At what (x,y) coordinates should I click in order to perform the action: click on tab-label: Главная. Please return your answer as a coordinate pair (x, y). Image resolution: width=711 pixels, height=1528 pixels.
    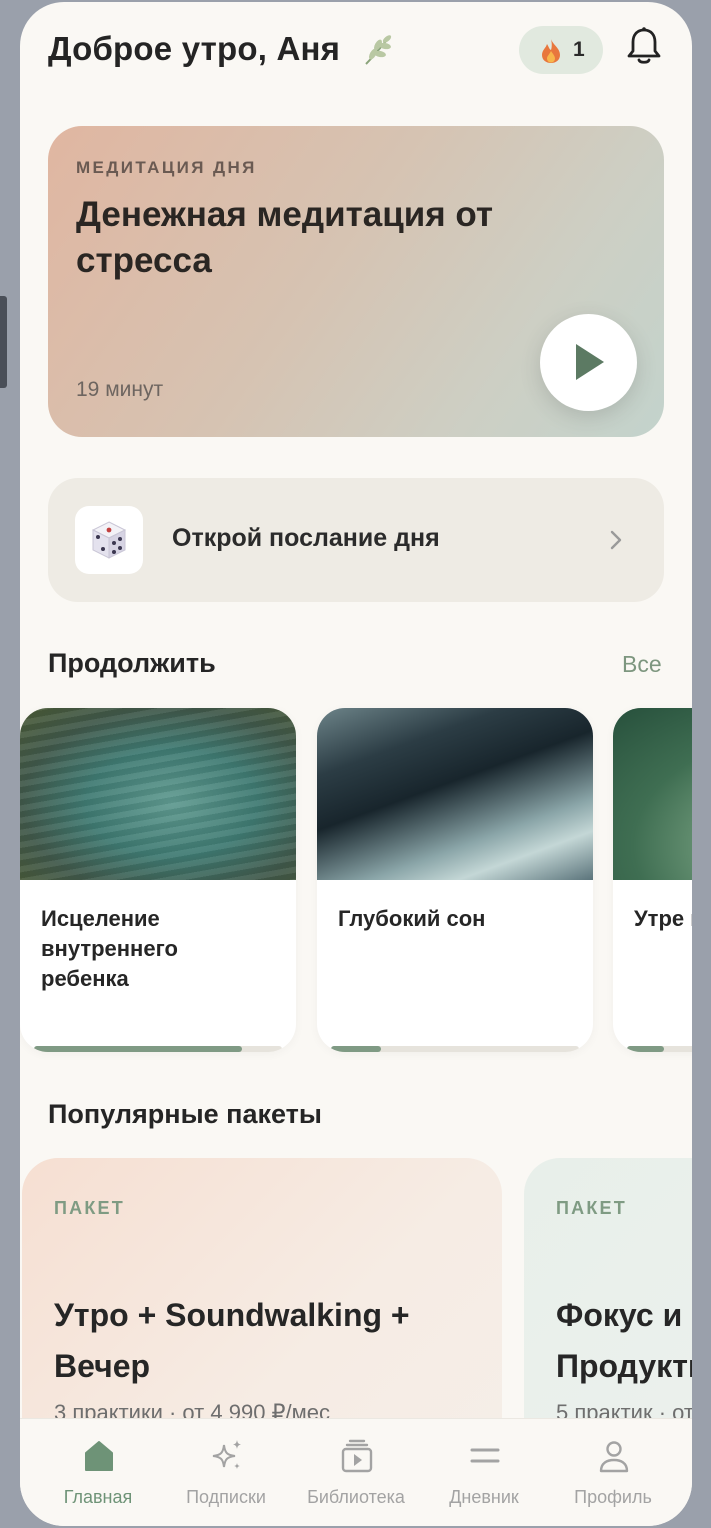
    Looking at the image, I should click on (98, 1497).